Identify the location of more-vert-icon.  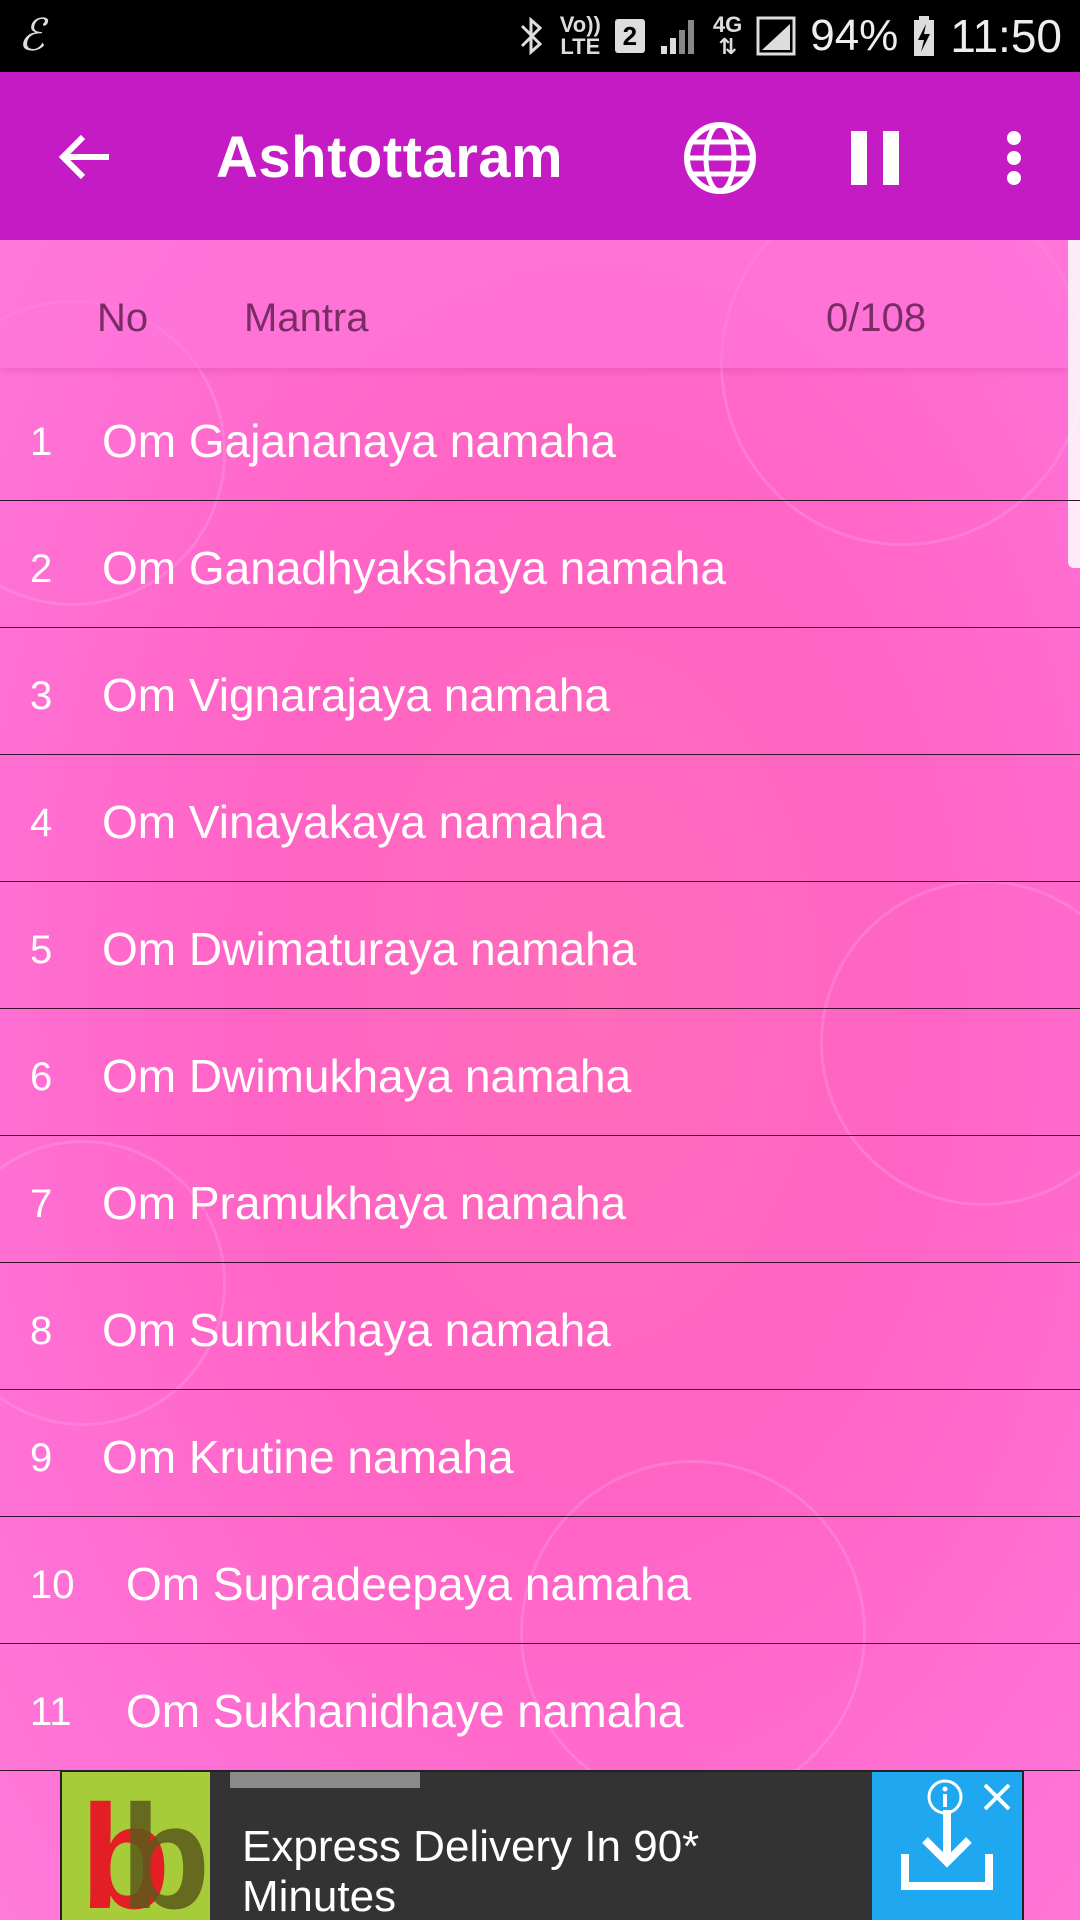
(1014, 158).